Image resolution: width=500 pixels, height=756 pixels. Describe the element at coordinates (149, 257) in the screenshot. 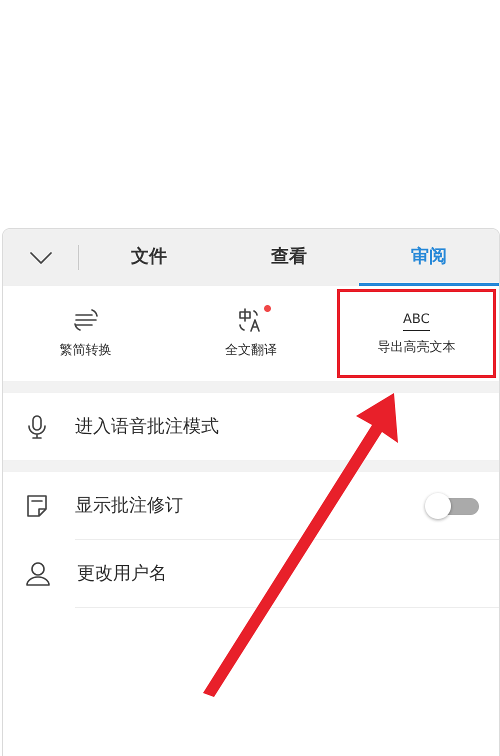

I see `tab: 文件` at that location.